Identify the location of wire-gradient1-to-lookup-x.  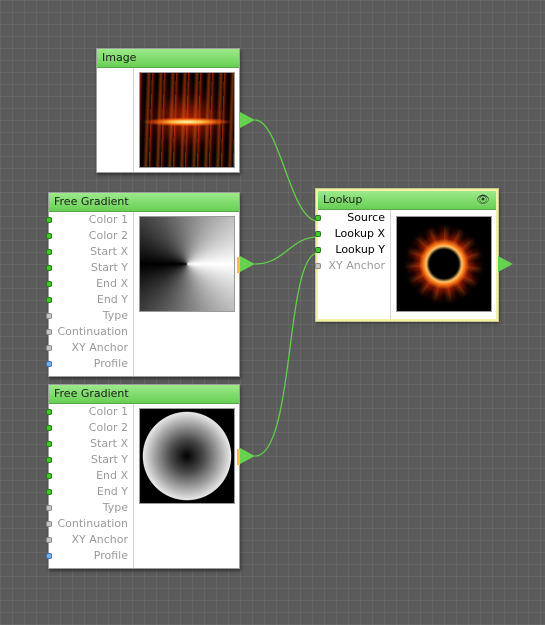
(286, 250).